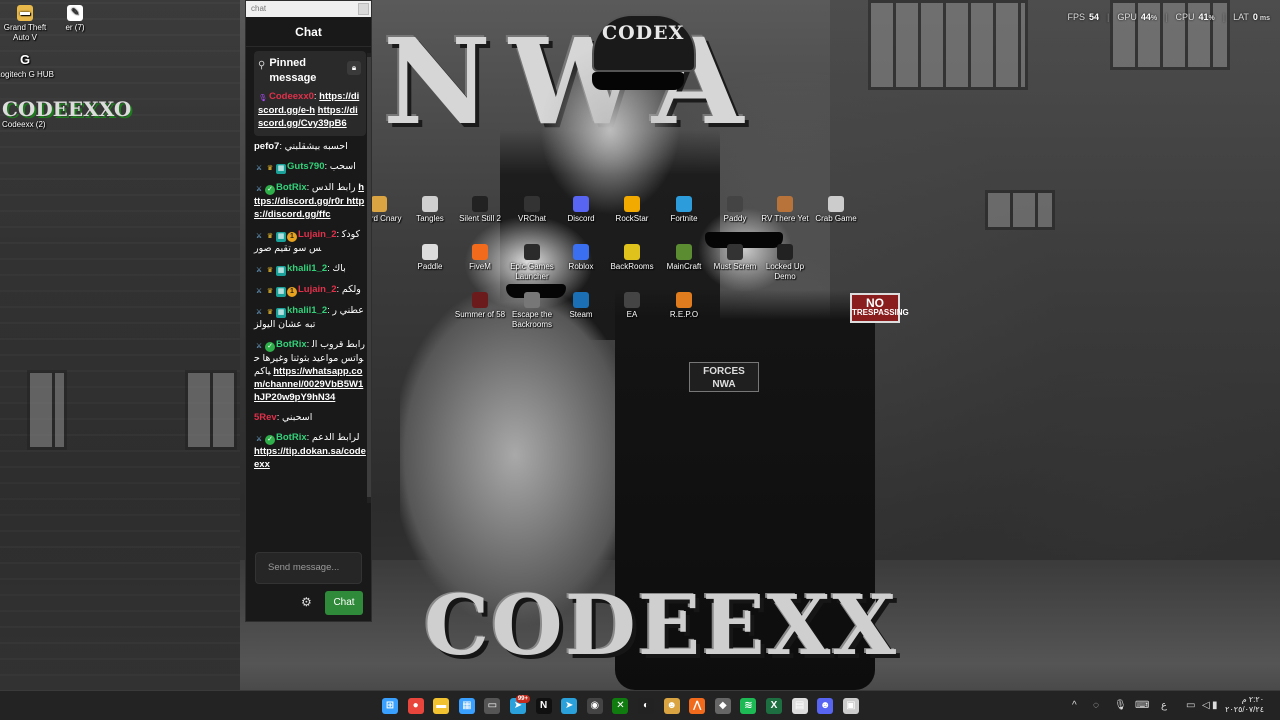 The height and width of the screenshot is (720, 1280). What do you see at coordinates (825, 706) in the screenshot?
I see `taskbar-discord-icon: ☻` at bounding box center [825, 706].